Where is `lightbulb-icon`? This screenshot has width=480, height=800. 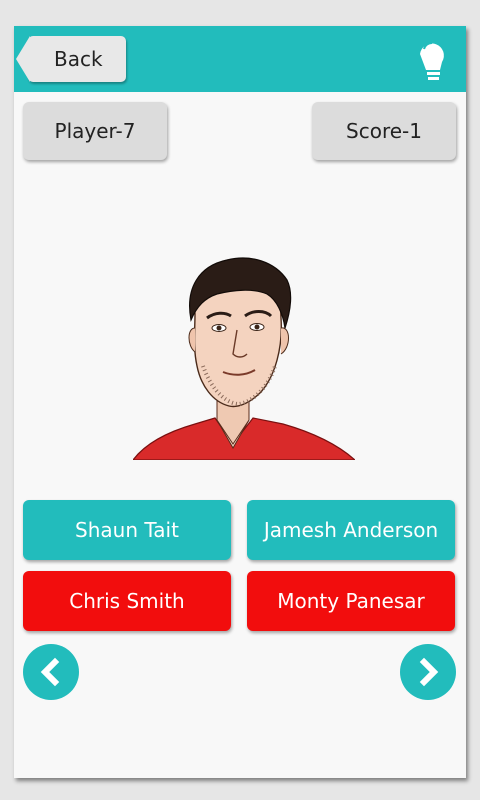
lightbulb-icon is located at coordinates (432, 60).